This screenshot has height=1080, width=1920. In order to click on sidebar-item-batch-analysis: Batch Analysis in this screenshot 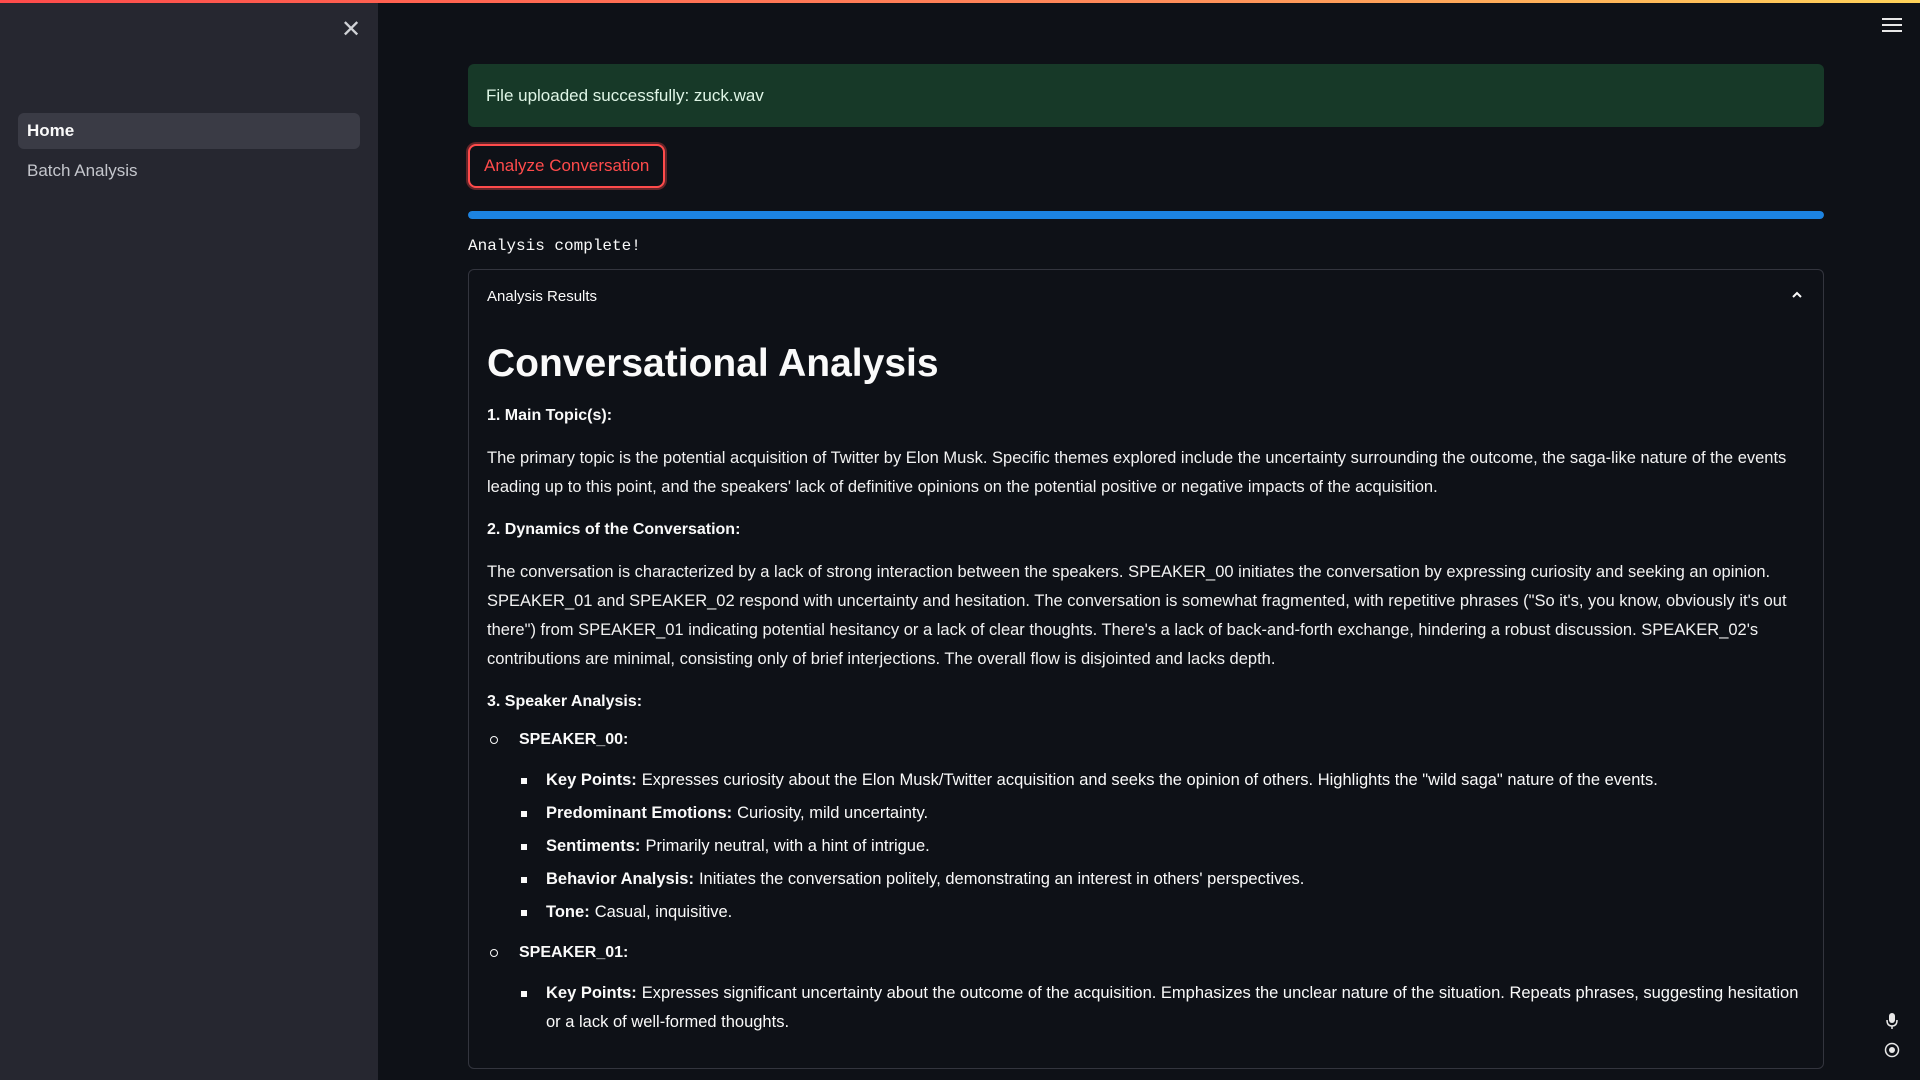, I will do `click(189, 171)`.